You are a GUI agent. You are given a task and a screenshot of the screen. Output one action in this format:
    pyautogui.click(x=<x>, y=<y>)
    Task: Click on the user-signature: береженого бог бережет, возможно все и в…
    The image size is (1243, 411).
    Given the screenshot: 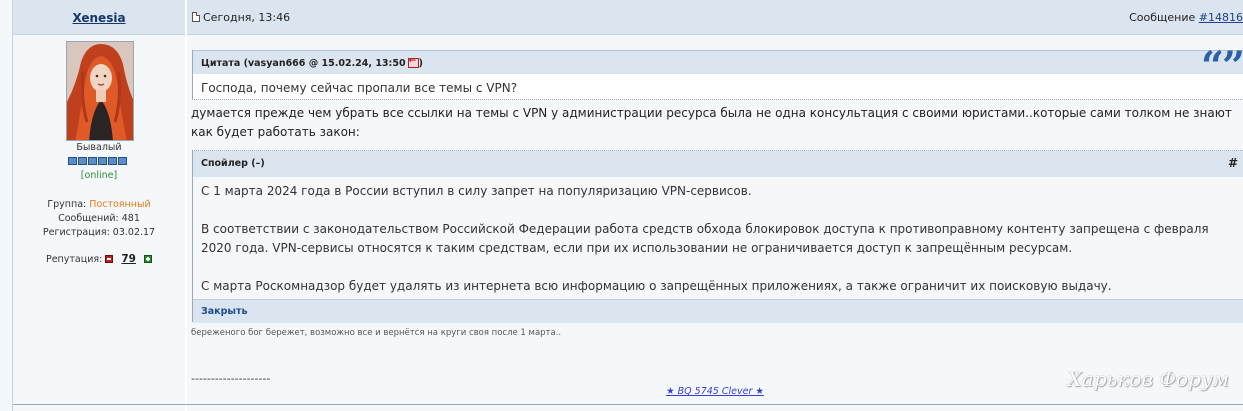 What is the action you would take?
    pyautogui.click(x=376, y=333)
    